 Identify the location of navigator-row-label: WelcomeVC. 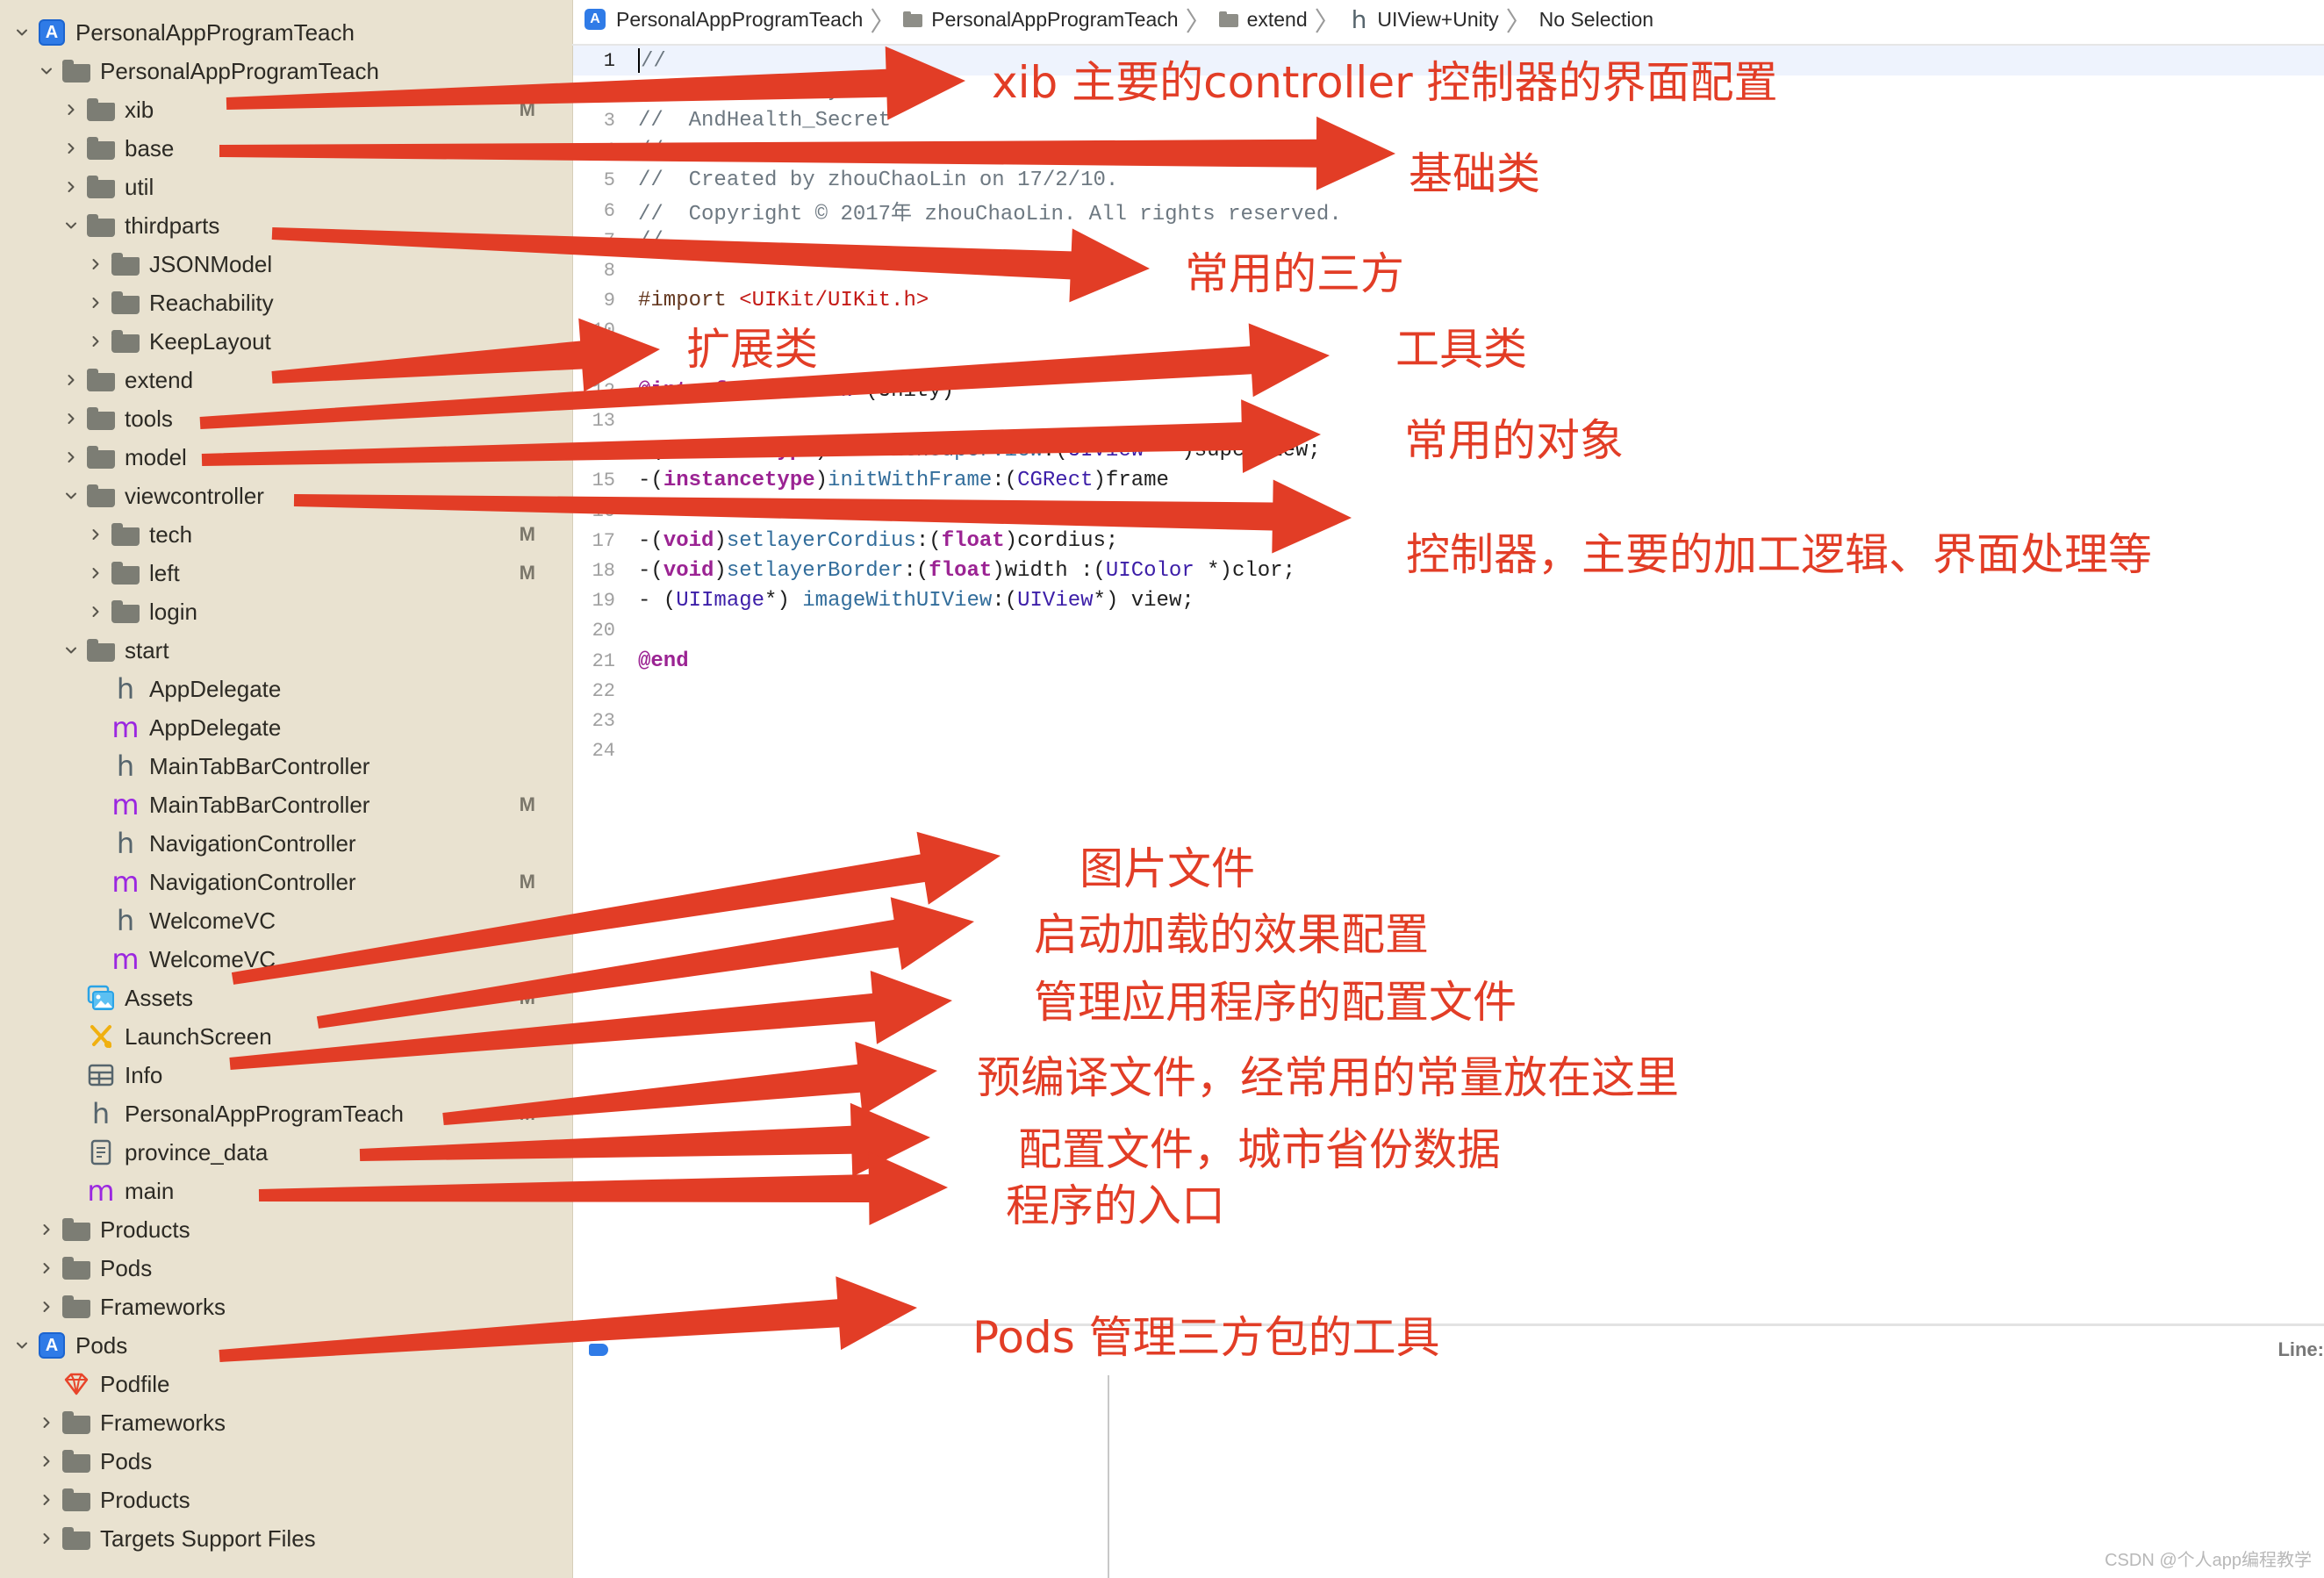
(212, 958).